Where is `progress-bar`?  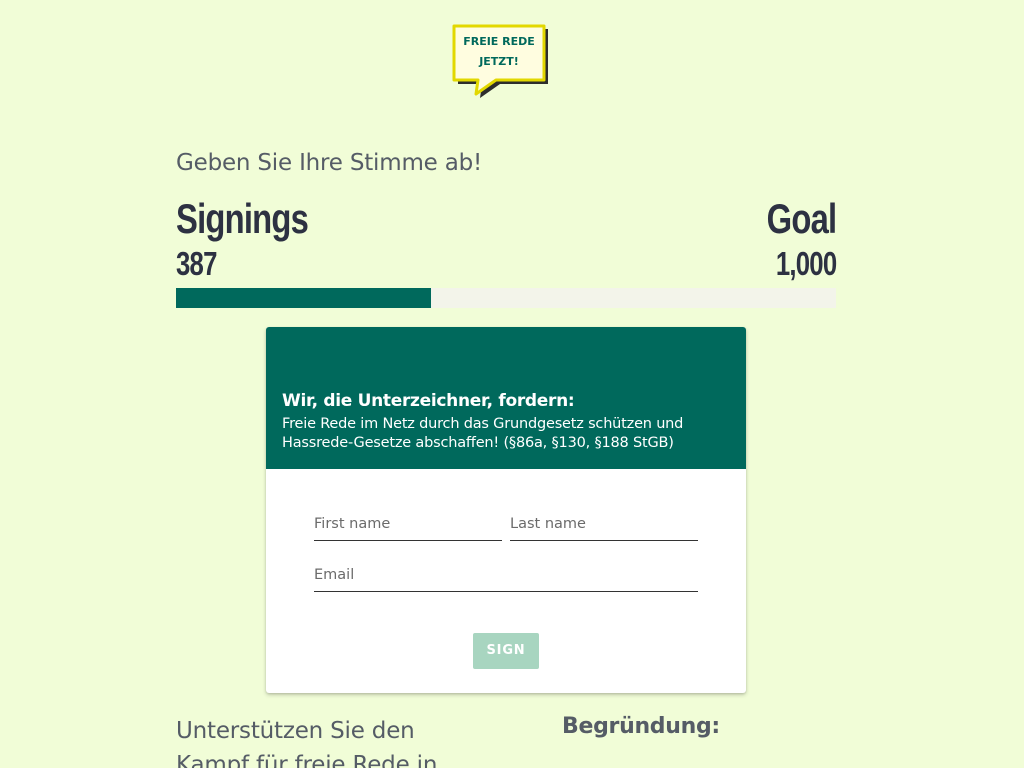 progress-bar is located at coordinates (506, 298).